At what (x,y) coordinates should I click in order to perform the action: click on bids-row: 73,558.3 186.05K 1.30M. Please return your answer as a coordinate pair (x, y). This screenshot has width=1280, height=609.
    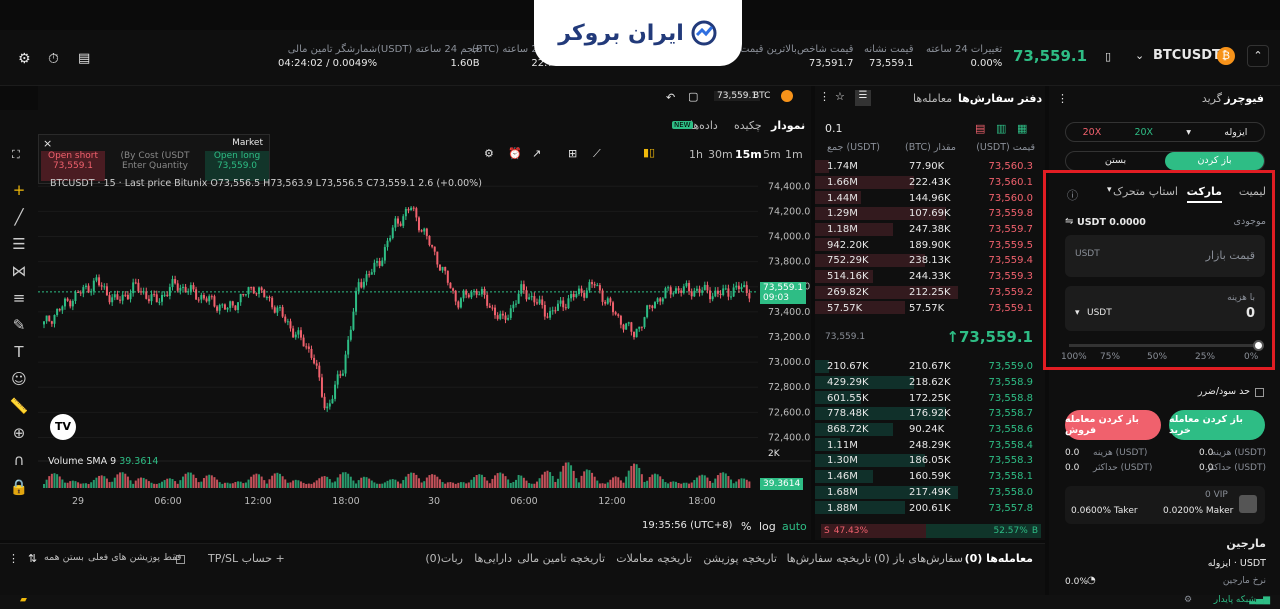
    Looking at the image, I should click on (930, 461).